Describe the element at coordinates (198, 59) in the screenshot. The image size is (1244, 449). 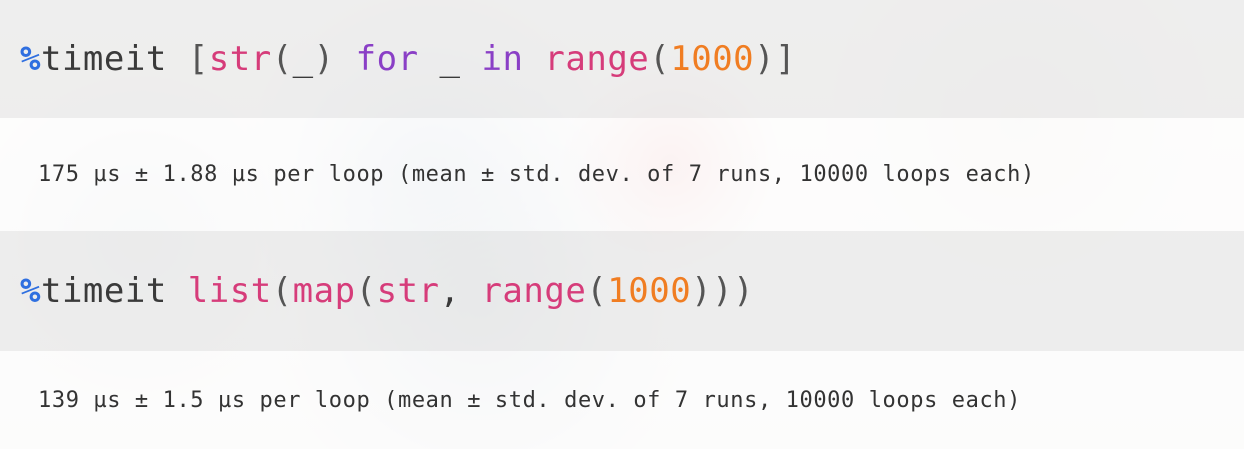
I see `bracket-open: [` at that location.